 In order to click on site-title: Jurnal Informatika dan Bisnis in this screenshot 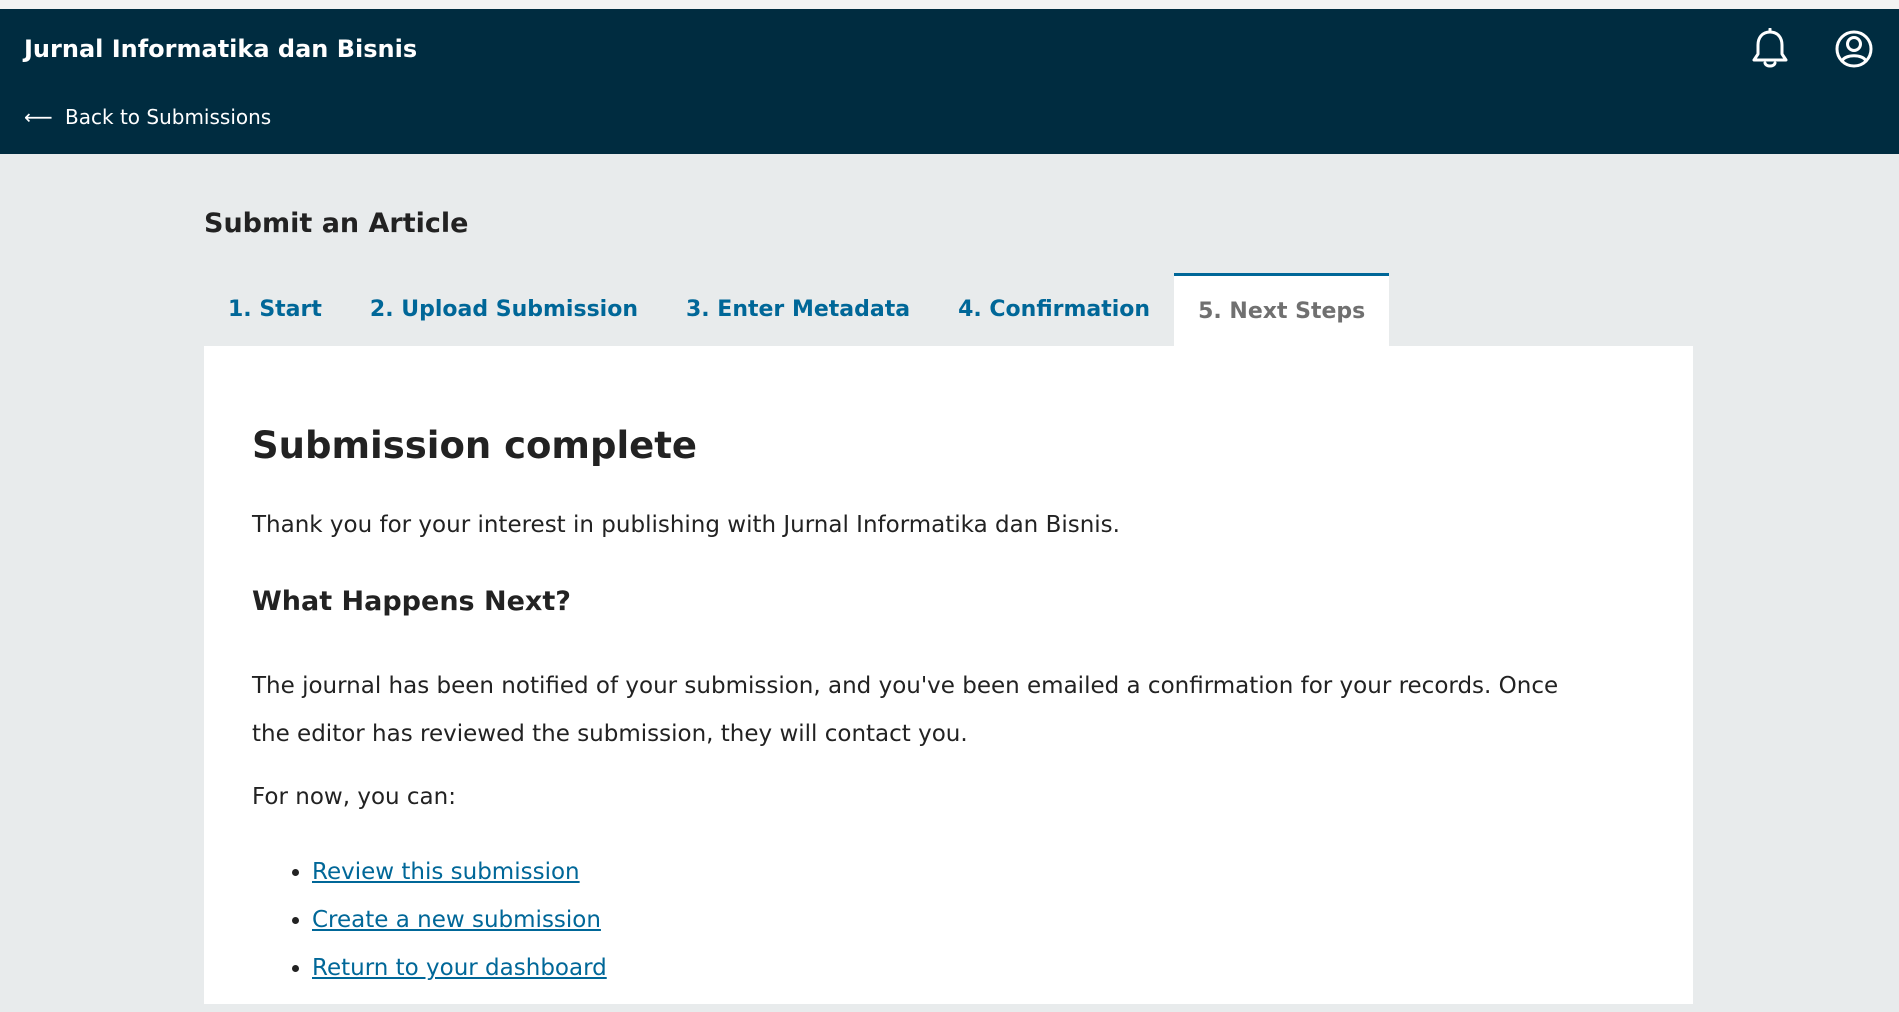, I will do `click(221, 49)`.